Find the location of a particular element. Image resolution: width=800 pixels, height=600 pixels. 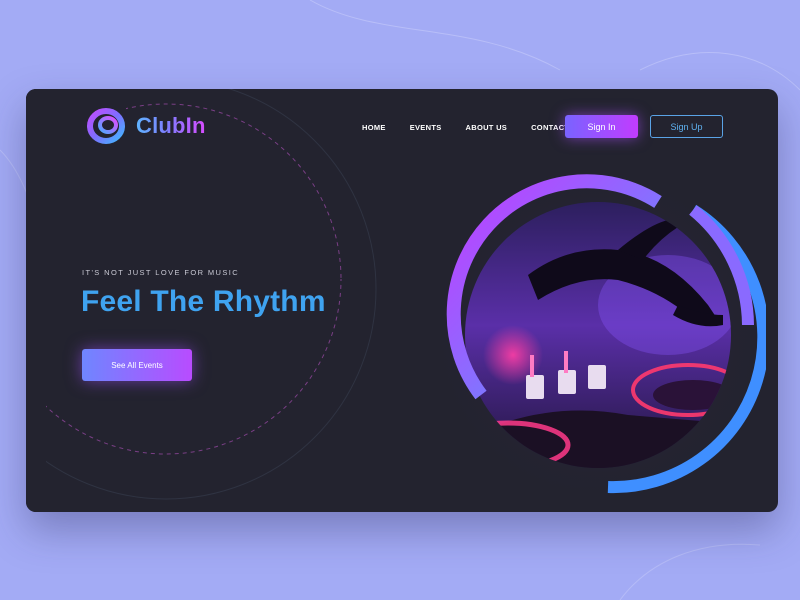

nav-item-home: HOME is located at coordinates (374, 127).